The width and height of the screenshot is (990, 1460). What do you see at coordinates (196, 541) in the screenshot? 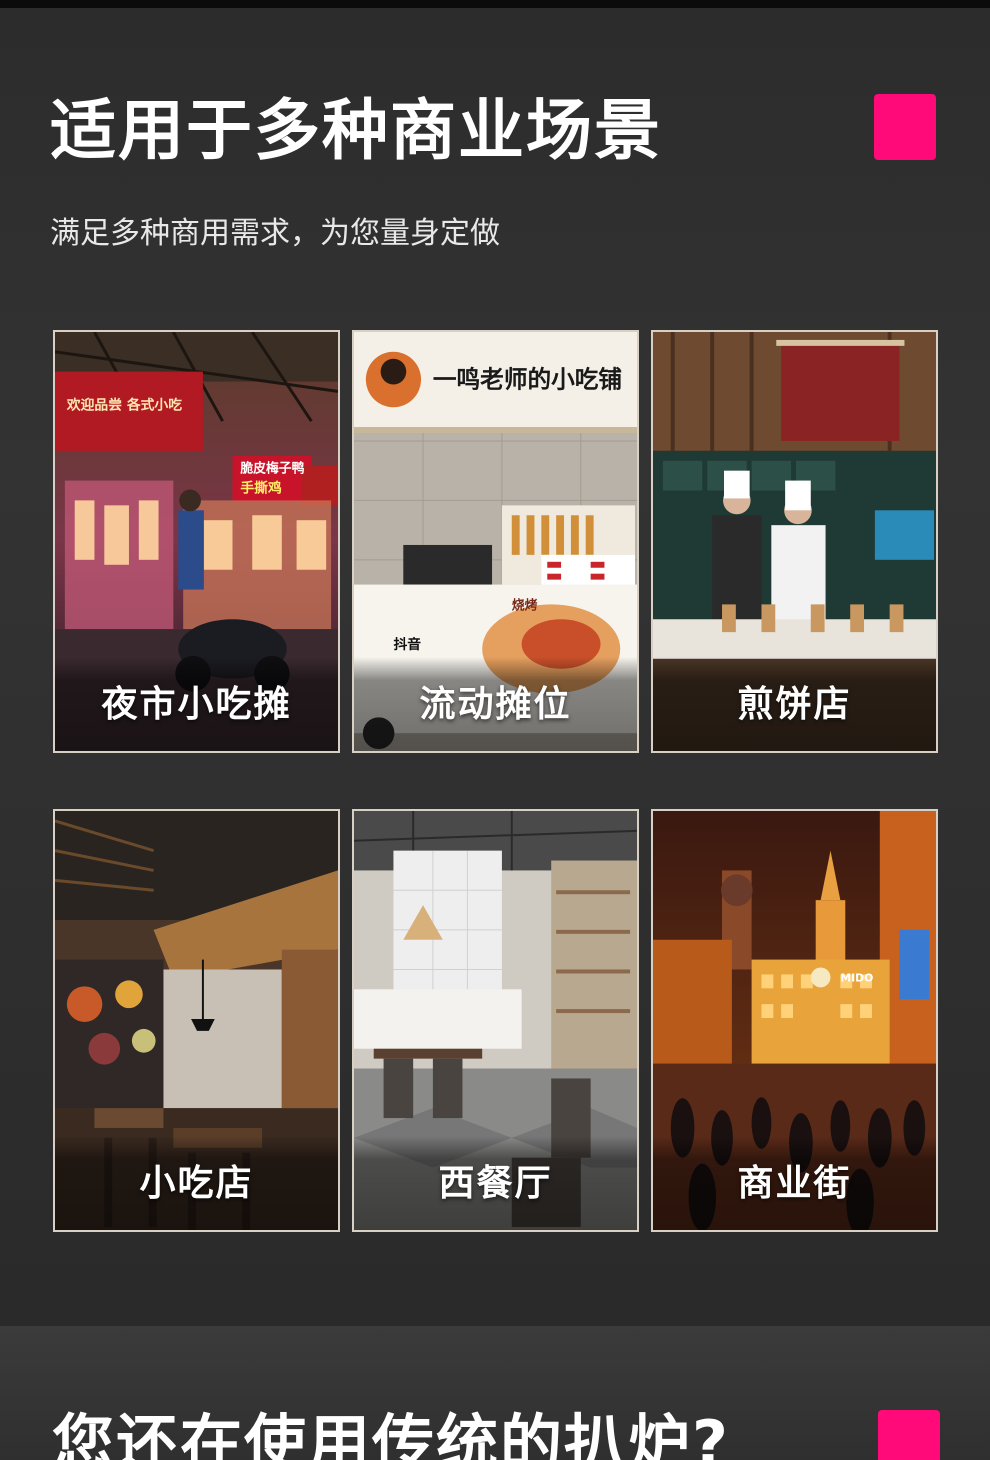
I see `scenario-card-night-market: 脆皮梅子鸭 手撕鸡 欢迎品尝 各式小吃 夜市小吃摊` at bounding box center [196, 541].